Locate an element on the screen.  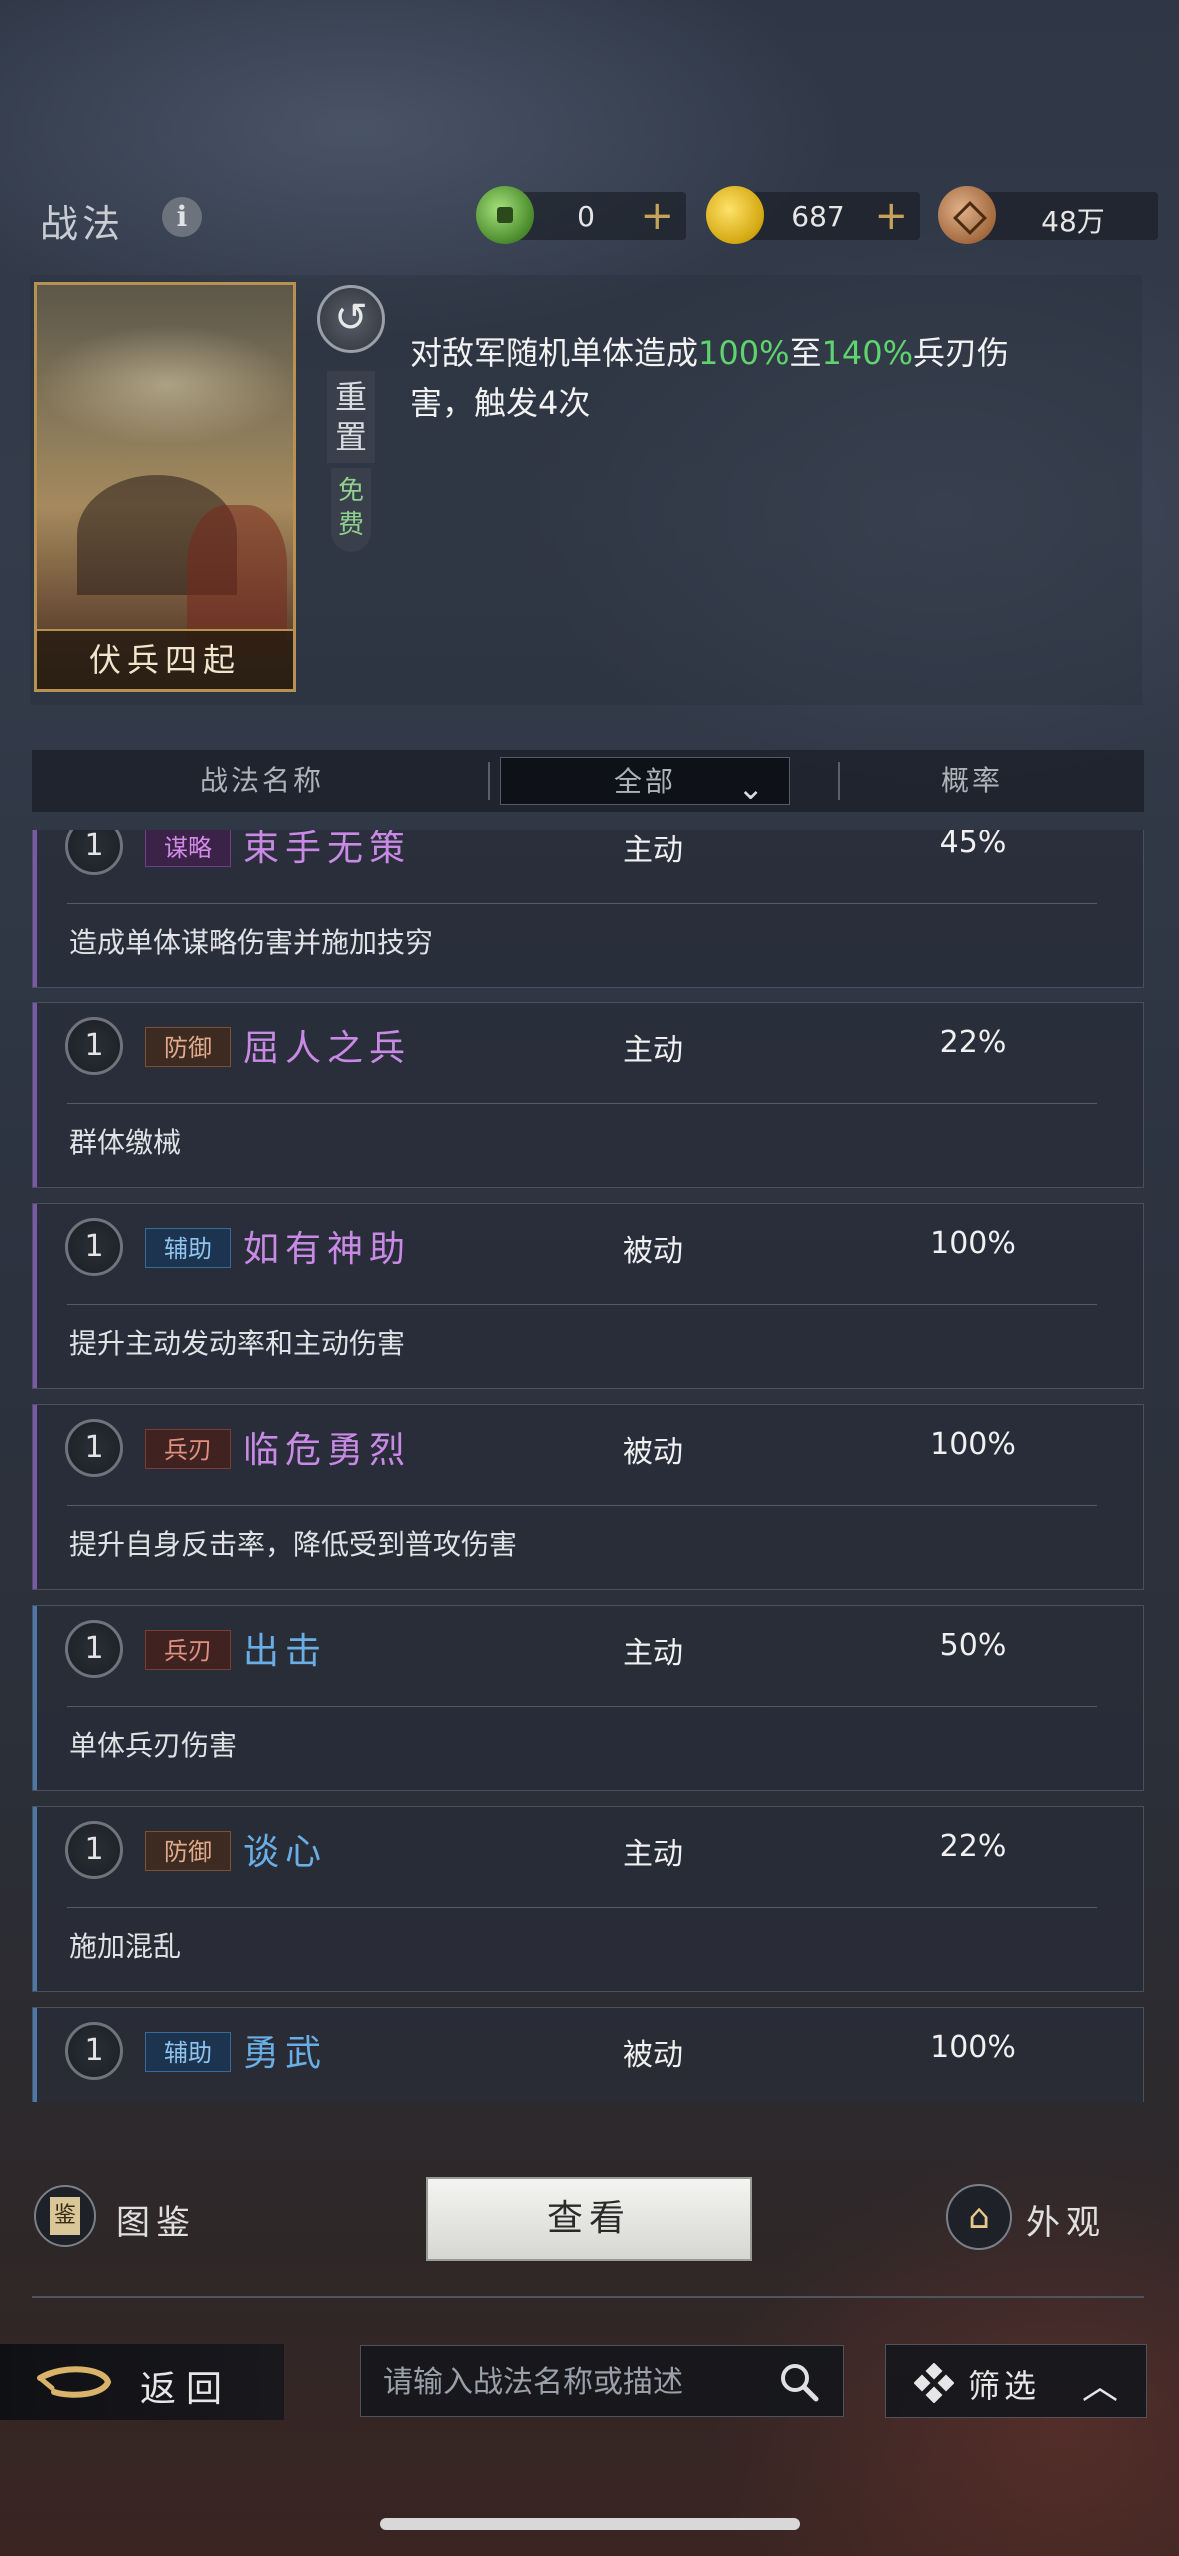
desc-text: 对敌军随机单体造成 is located at coordinates (554, 353).